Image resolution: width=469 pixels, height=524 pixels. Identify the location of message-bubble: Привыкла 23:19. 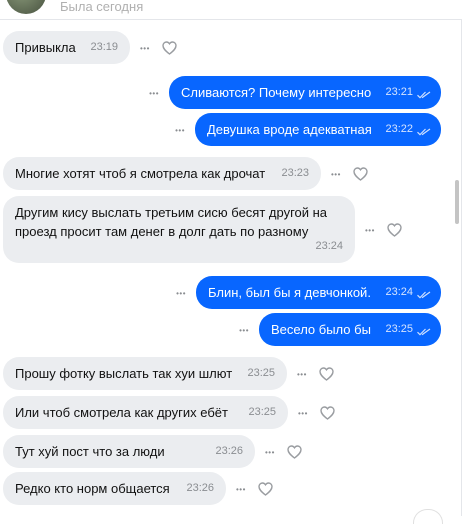
(66, 47).